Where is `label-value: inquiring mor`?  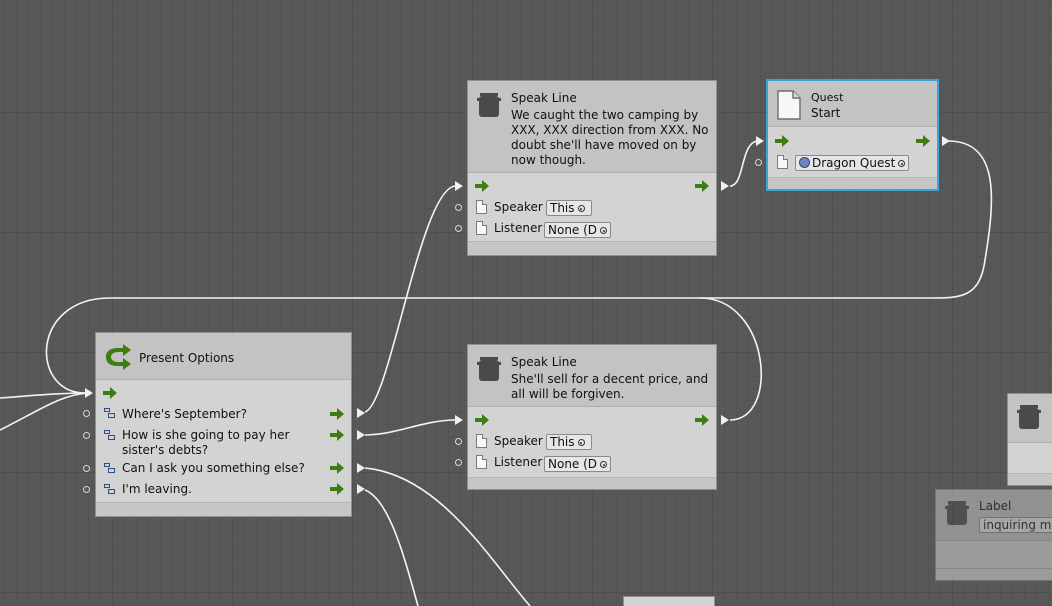 label-value: inquiring mor is located at coordinates (1017, 525).